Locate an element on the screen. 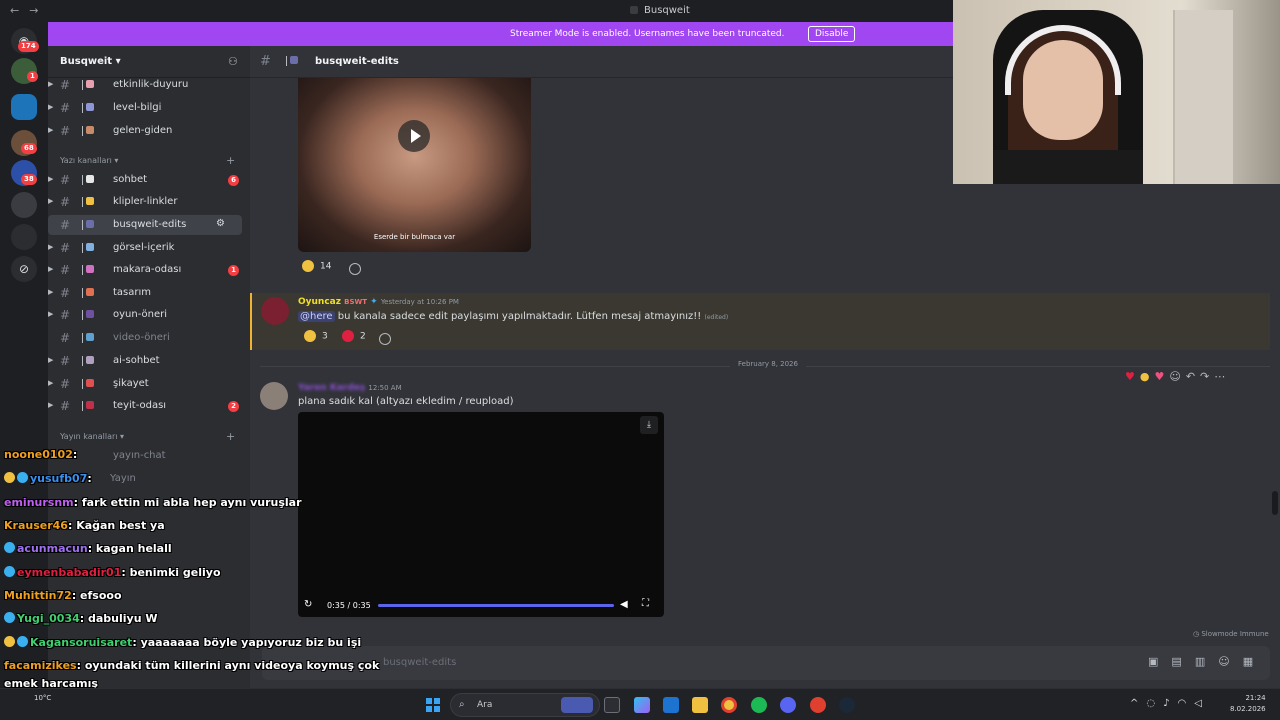 The width and height of the screenshot is (1280, 720). server-badge: 1 is located at coordinates (32, 76).